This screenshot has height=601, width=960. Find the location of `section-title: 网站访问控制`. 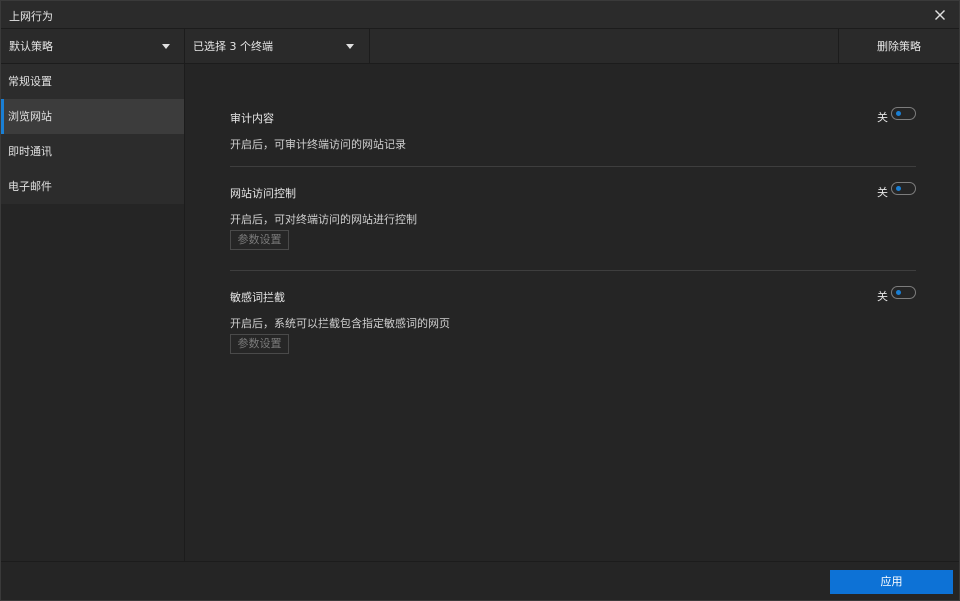

section-title: 网站访问控制 is located at coordinates (263, 193).